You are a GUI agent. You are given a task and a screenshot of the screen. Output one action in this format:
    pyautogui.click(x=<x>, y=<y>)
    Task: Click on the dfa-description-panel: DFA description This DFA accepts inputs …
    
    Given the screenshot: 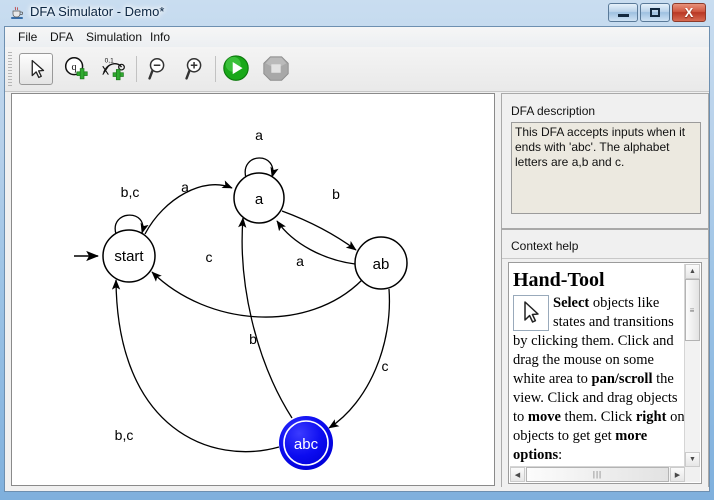 What is the action you would take?
    pyautogui.click(x=605, y=161)
    